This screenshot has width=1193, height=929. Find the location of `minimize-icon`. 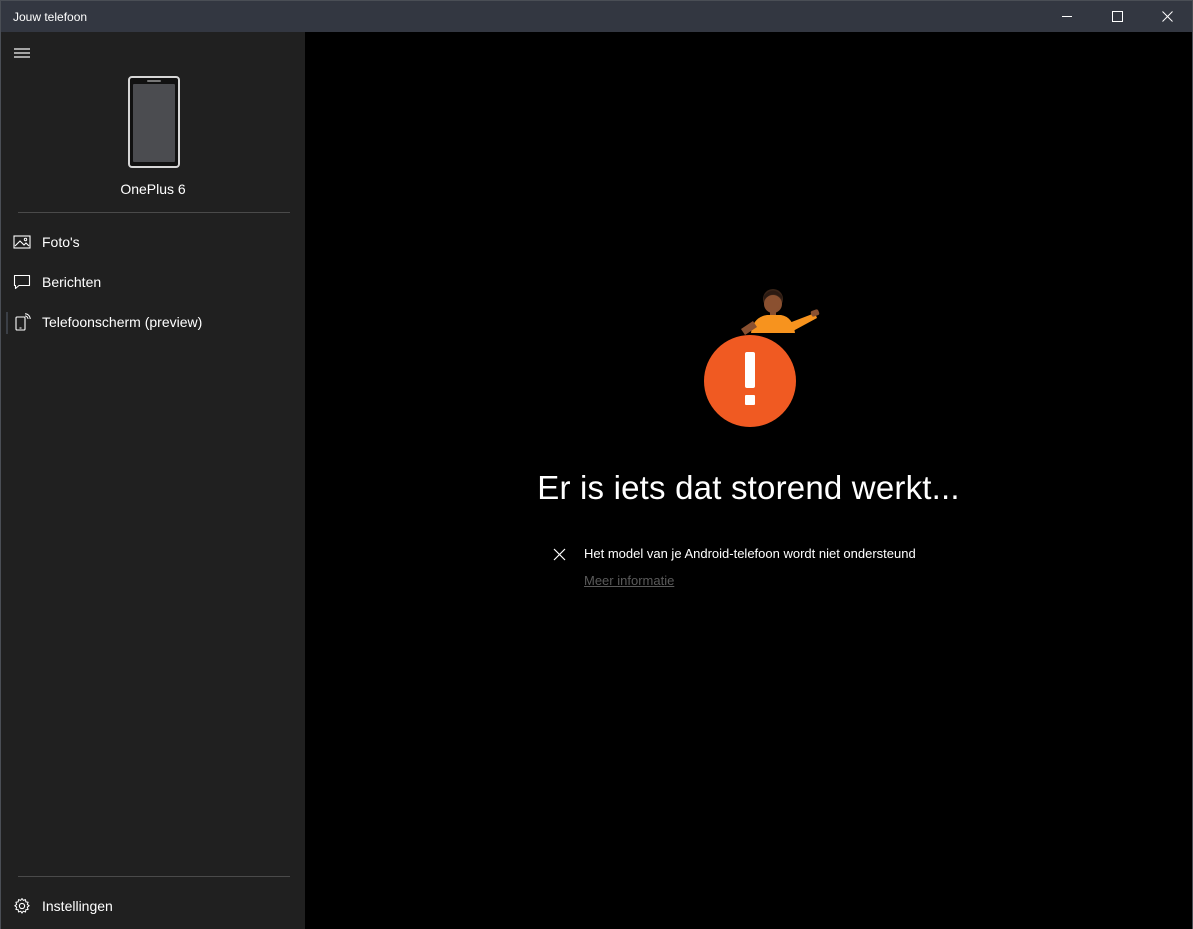

minimize-icon is located at coordinates (1066, 16).